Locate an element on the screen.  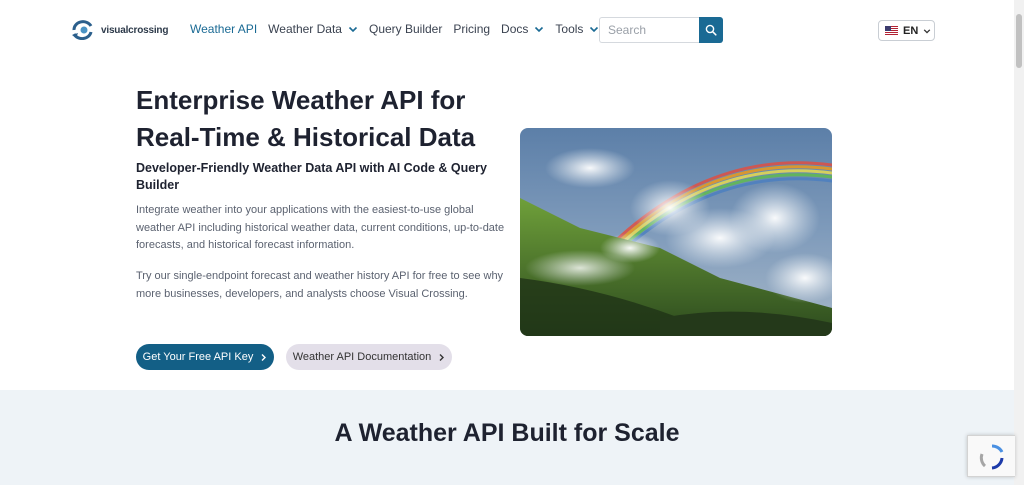
nav-query-builder: Query Builder is located at coordinates (405, 29).